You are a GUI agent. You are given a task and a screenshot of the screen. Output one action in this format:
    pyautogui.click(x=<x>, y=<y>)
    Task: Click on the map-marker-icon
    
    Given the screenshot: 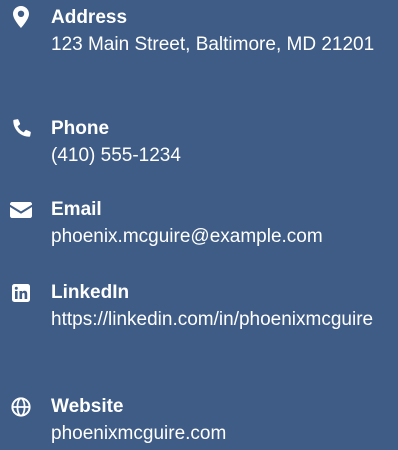 What is the action you would take?
    pyautogui.click(x=21, y=17)
    